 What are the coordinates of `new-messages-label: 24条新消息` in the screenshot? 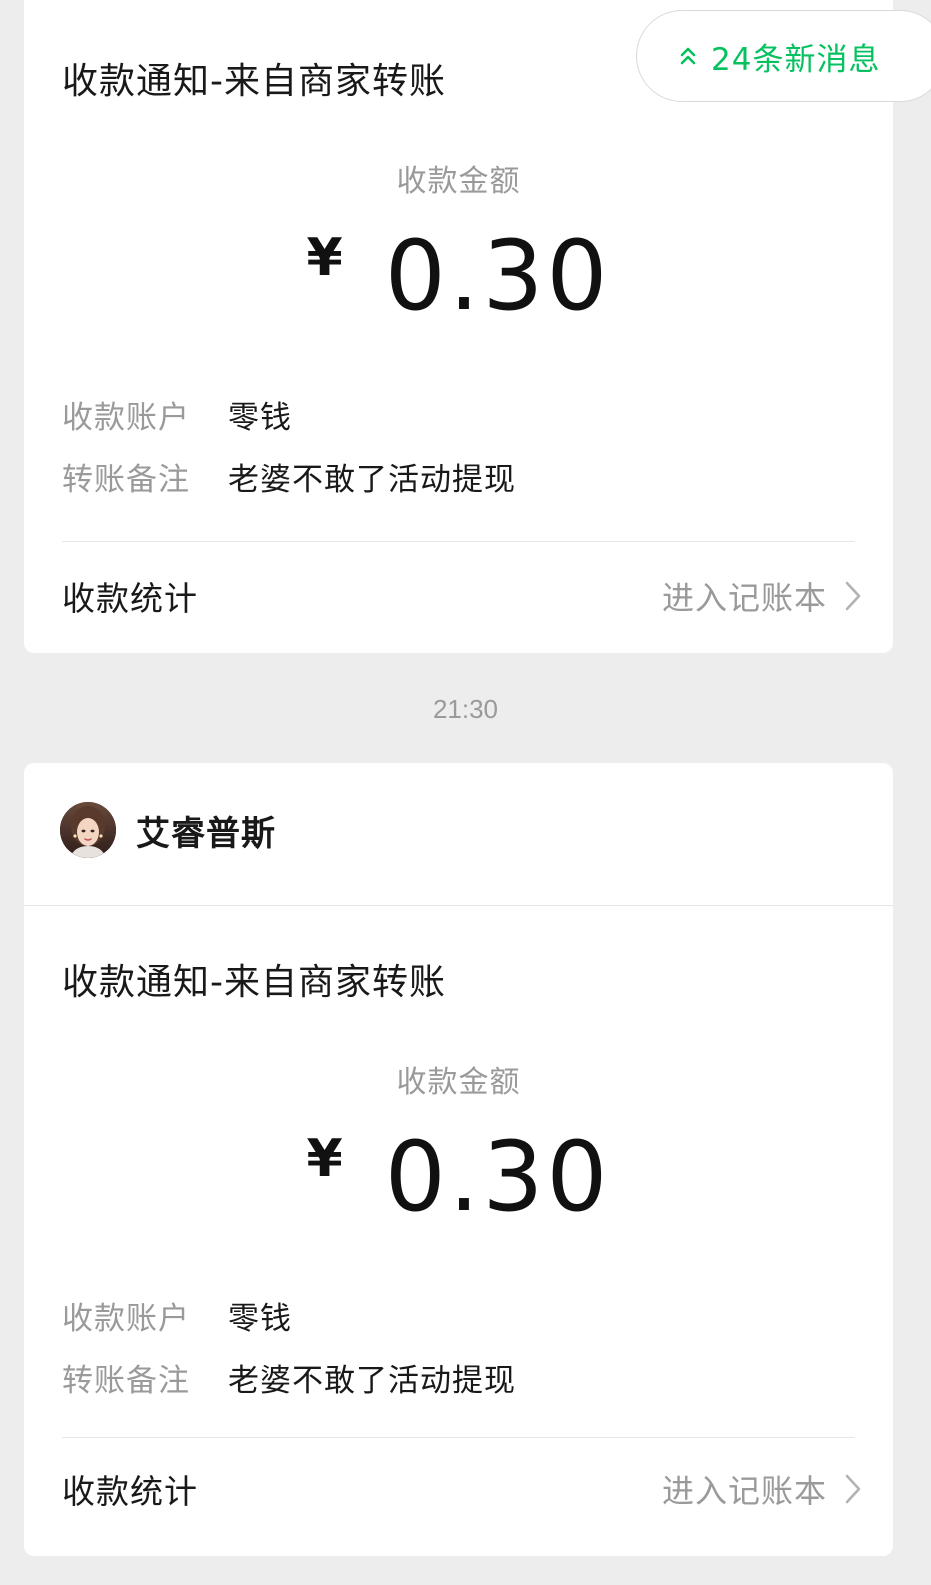 It's located at (796, 59).